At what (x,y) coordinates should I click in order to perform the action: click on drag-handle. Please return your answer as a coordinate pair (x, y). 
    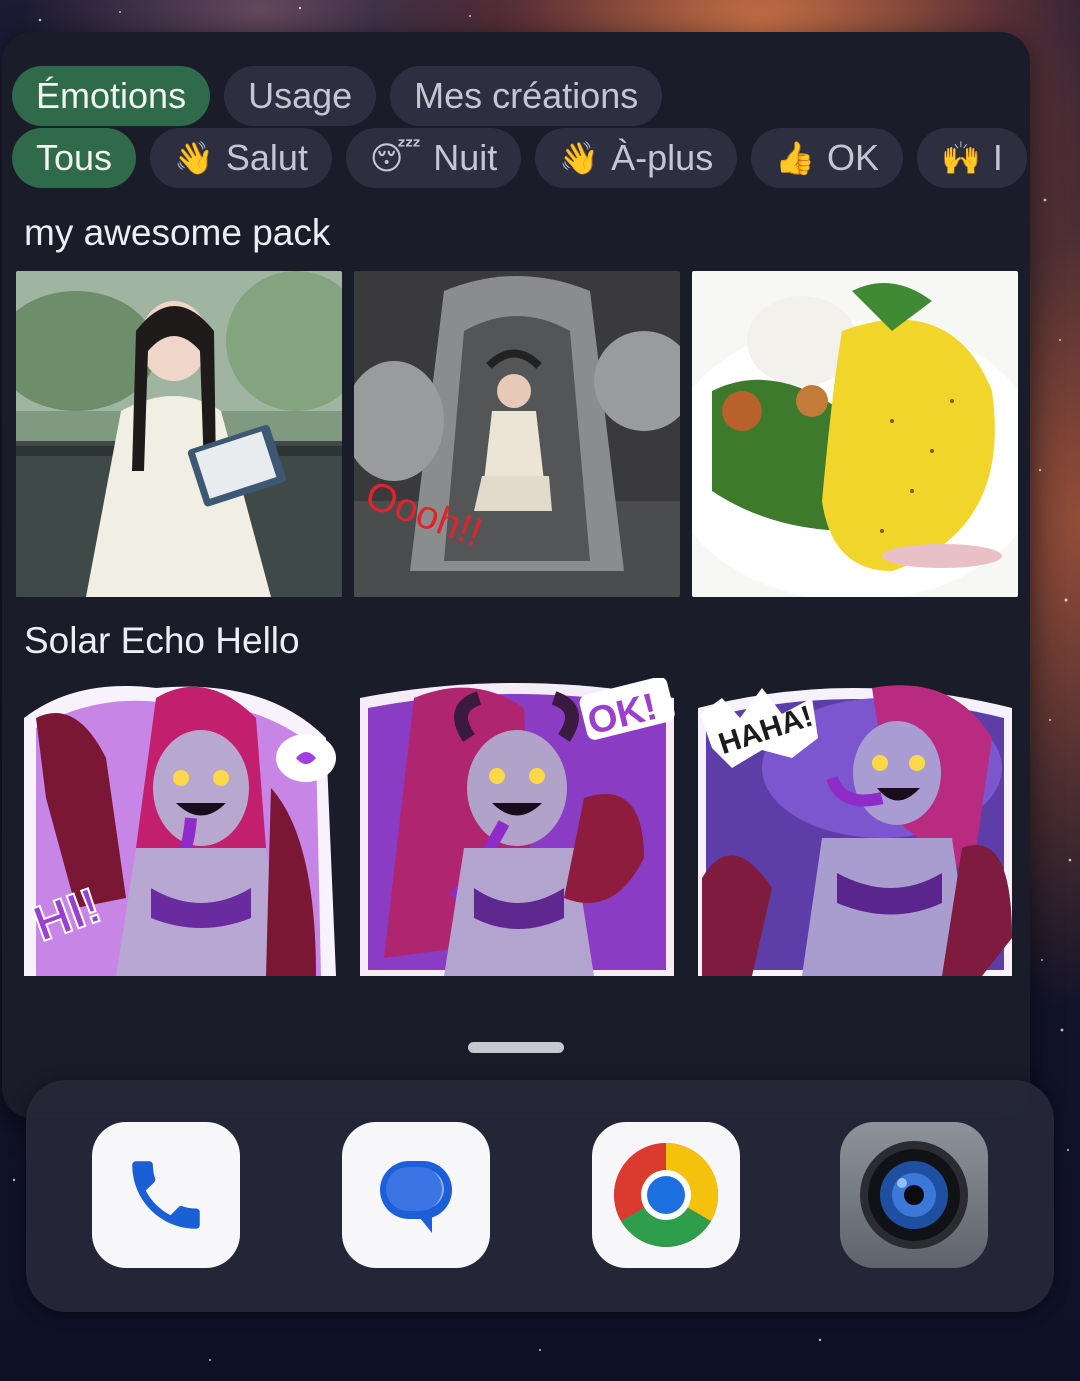
    Looking at the image, I should click on (516, 1047).